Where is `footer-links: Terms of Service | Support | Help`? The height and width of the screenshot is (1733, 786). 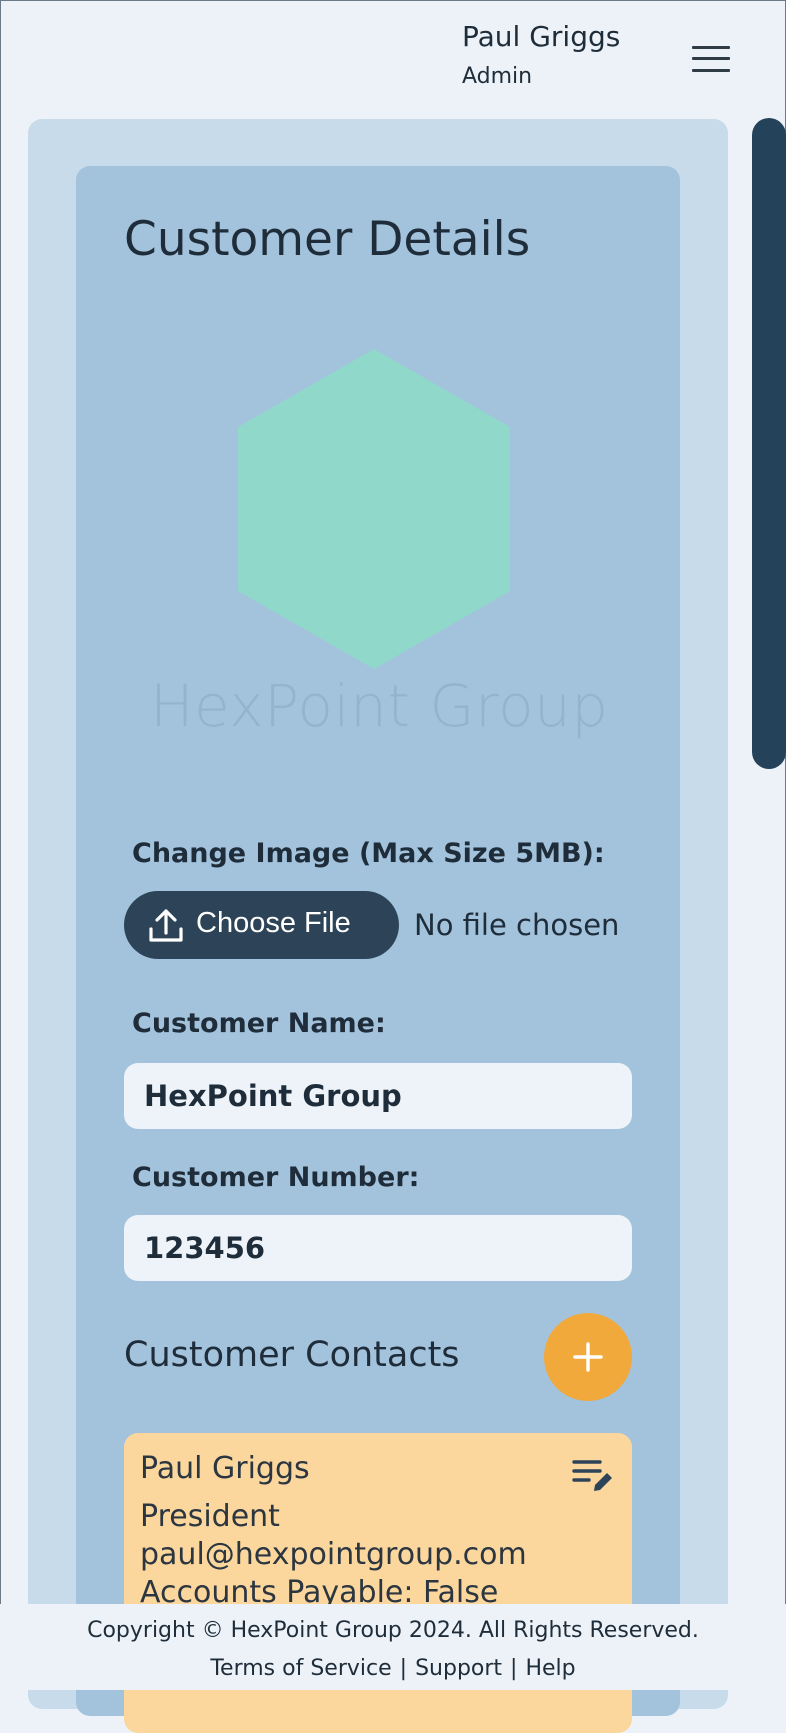 footer-links: Terms of Service | Support | Help is located at coordinates (393, 1668).